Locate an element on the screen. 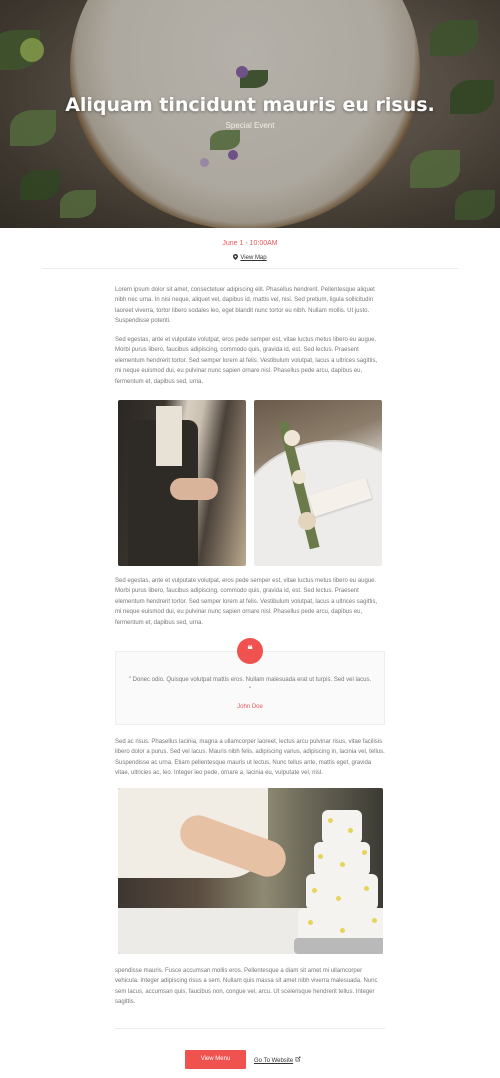 This screenshot has height=1078, width=500. place-card-photo is located at coordinates (318, 483).